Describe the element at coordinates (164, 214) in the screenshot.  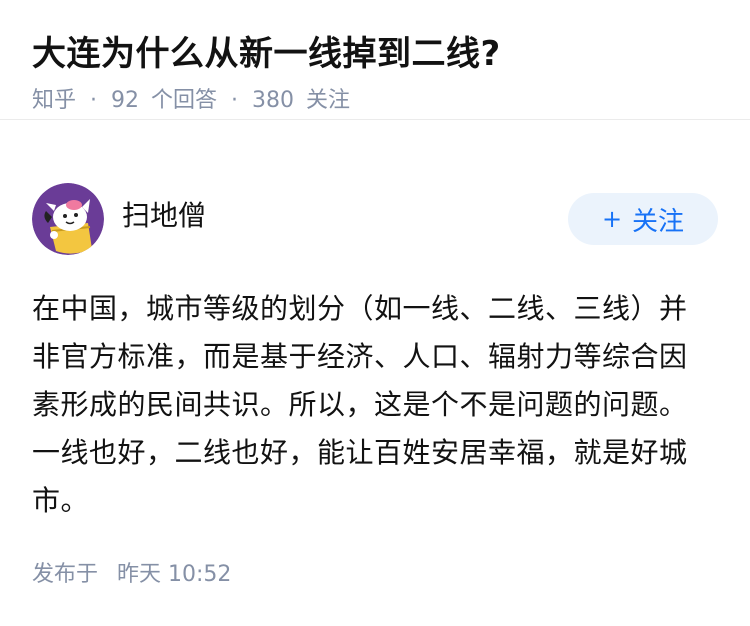
I see `author-name: 扫地僧` at that location.